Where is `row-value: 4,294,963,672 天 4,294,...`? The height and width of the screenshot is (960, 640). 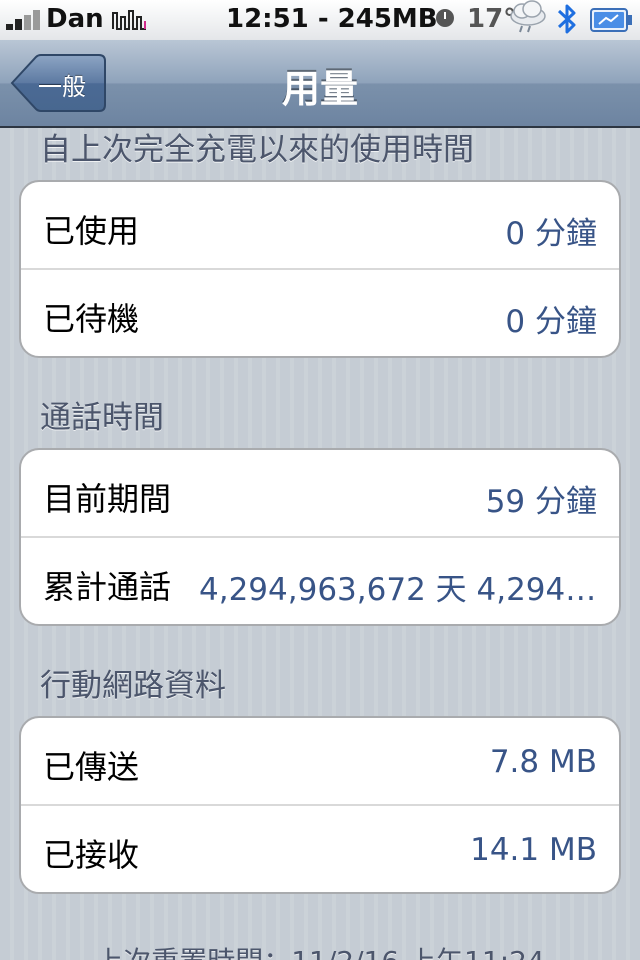
row-value: 4,294,963,672 天 4,294,... is located at coordinates (398, 590).